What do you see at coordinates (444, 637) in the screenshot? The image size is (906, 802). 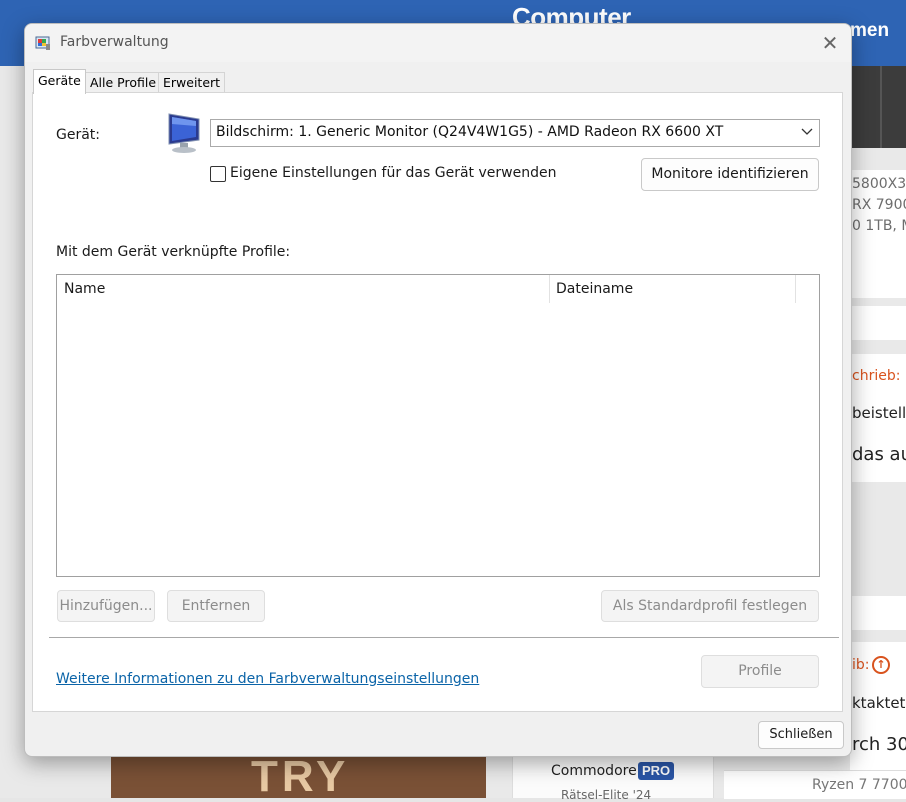 I see `panel-divider` at bounding box center [444, 637].